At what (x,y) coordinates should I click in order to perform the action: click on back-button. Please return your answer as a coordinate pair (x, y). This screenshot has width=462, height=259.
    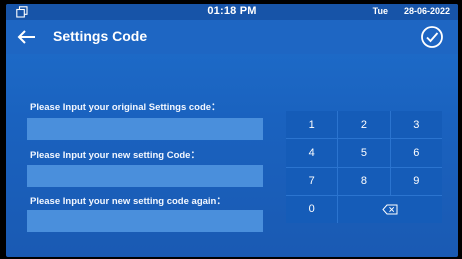
    Looking at the image, I should click on (27, 37).